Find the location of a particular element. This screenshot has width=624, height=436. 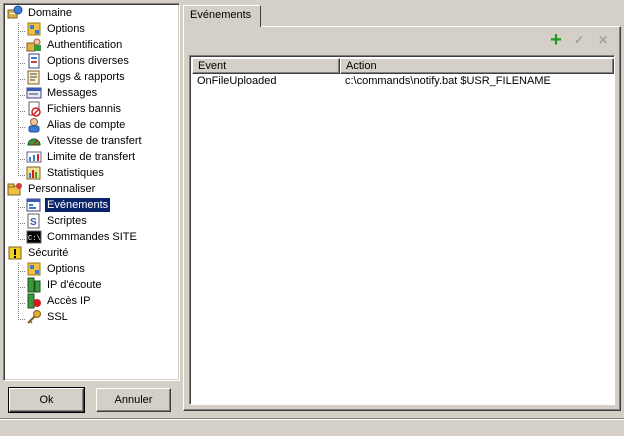

tab-label: Evénements is located at coordinates (221, 15).